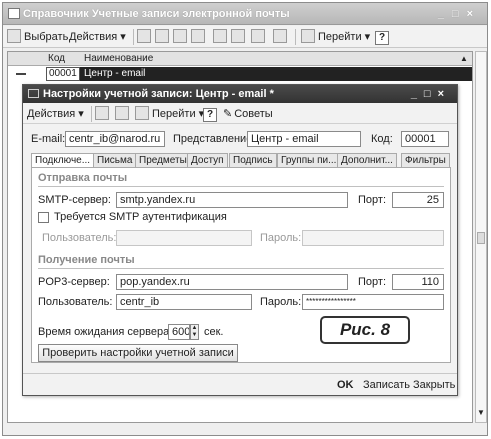  I want to click on save-icon, so click(123, 114).